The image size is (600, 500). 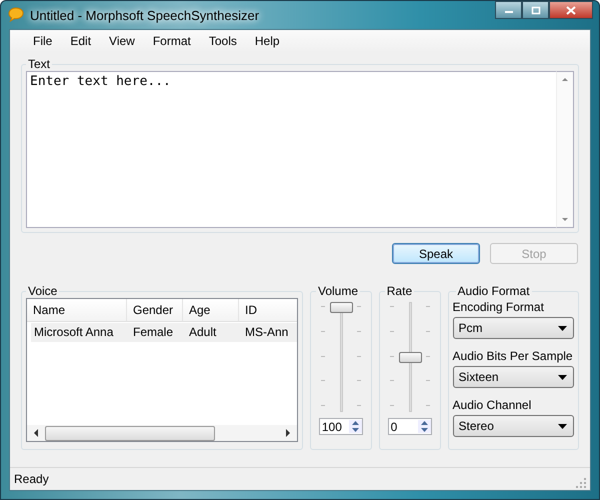 What do you see at coordinates (211, 310) in the screenshot?
I see `column-header: Age` at bounding box center [211, 310].